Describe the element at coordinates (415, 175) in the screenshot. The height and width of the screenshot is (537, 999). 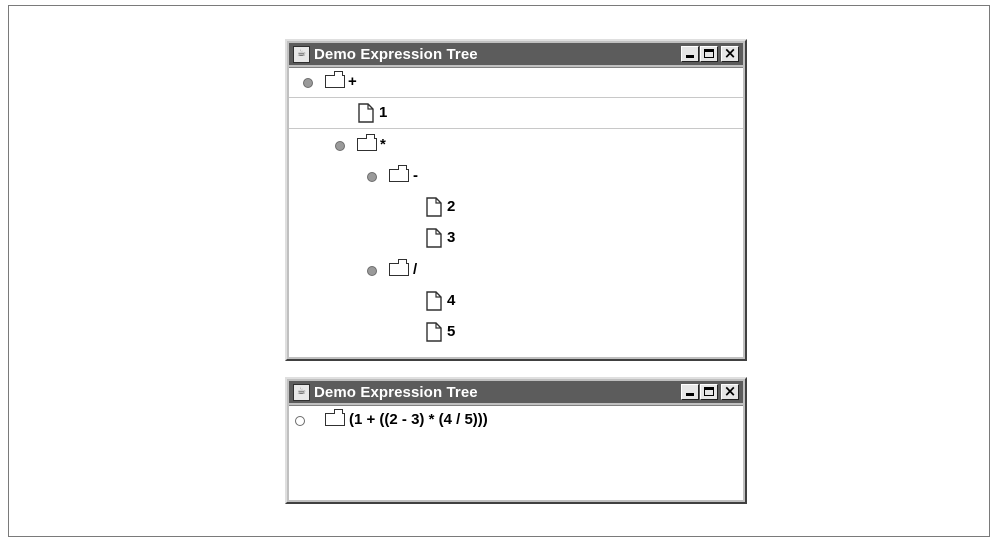
I see `node-label: -` at that location.